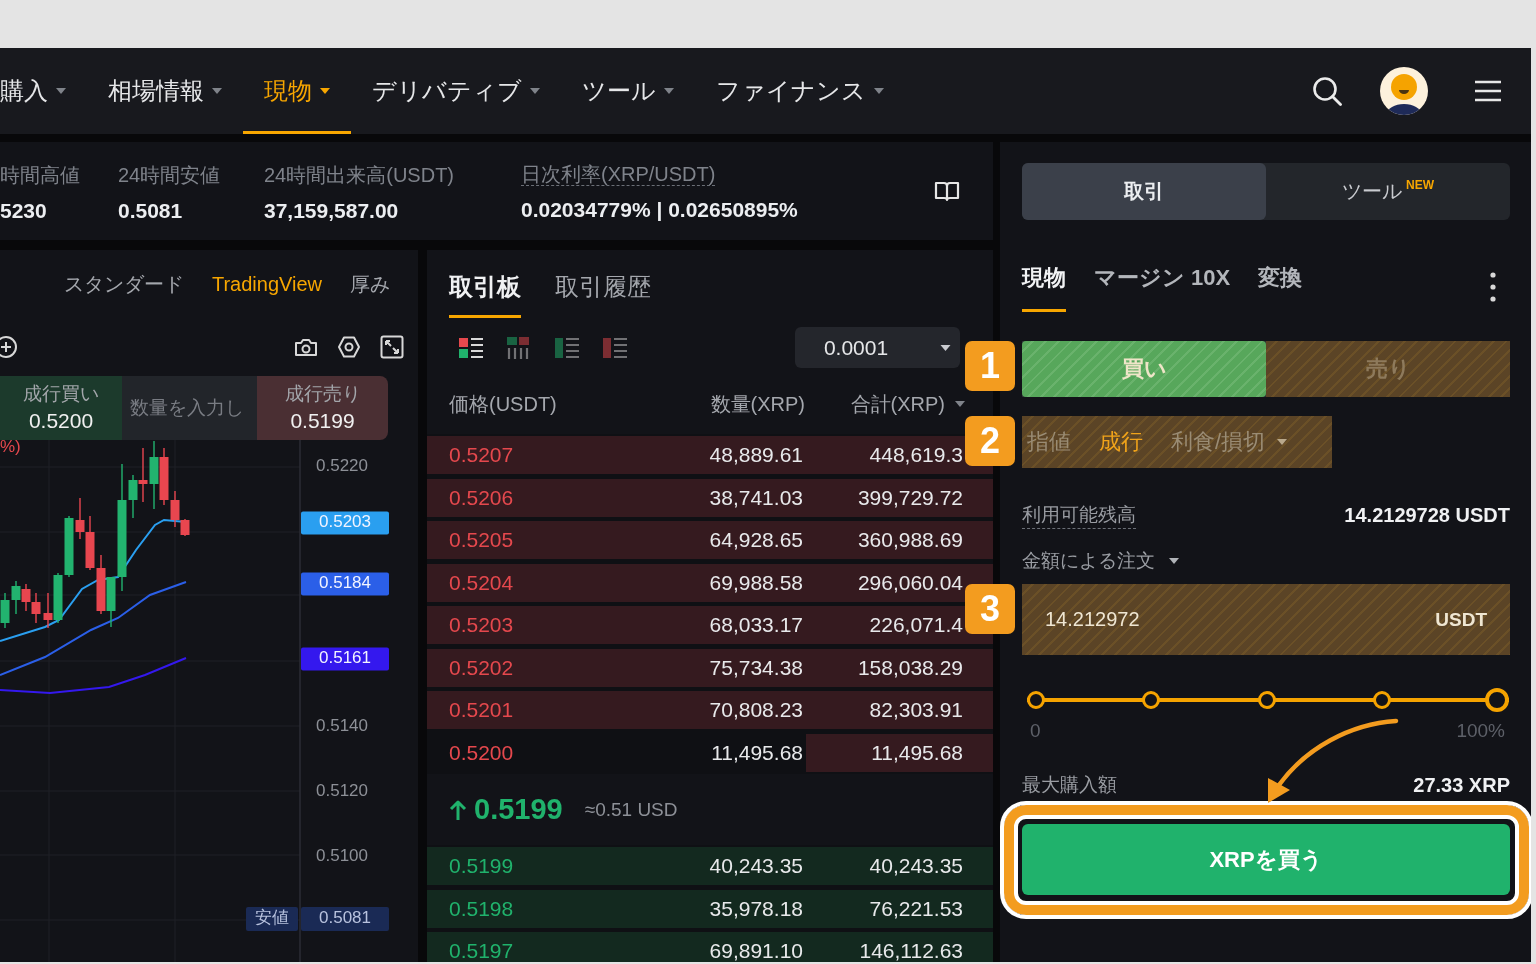 The image size is (1536, 964). Describe the element at coordinates (990, 366) in the screenshot. I see `step-badge: 1` at that location.